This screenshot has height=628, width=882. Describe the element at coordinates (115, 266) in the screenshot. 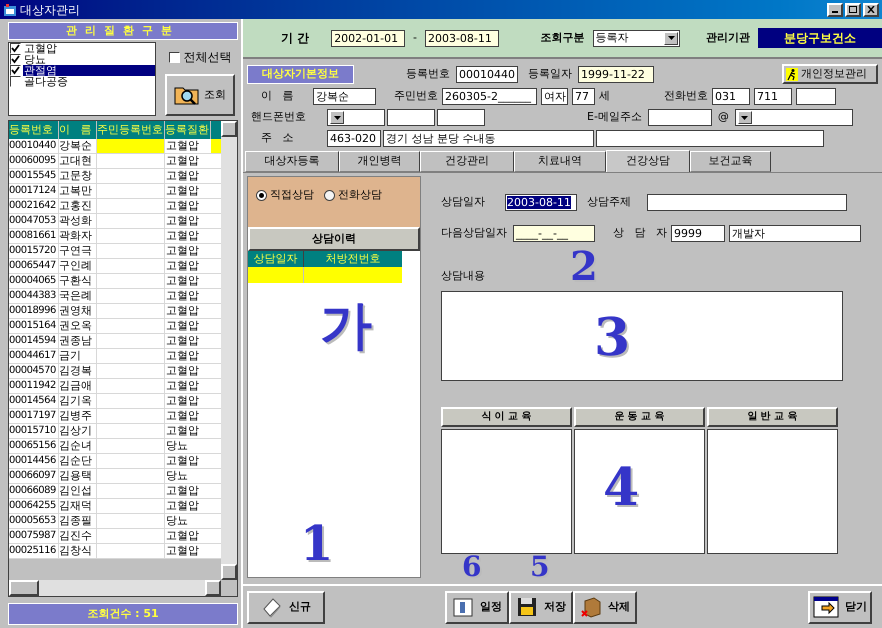

I see `table-row: 00065447 구인례 고혈압` at that location.